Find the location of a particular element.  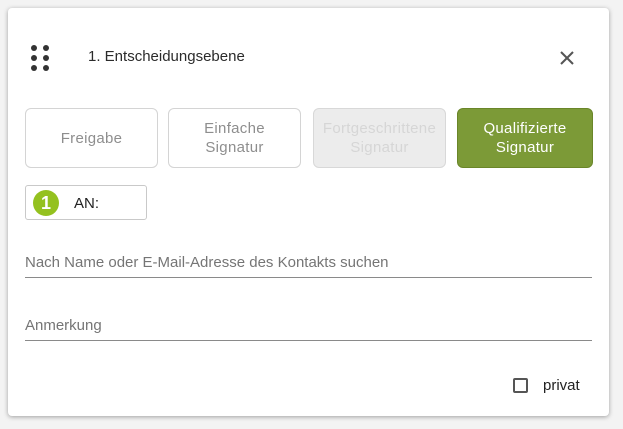

dialog-title: 1. Entscheidungsebene is located at coordinates (166, 56).